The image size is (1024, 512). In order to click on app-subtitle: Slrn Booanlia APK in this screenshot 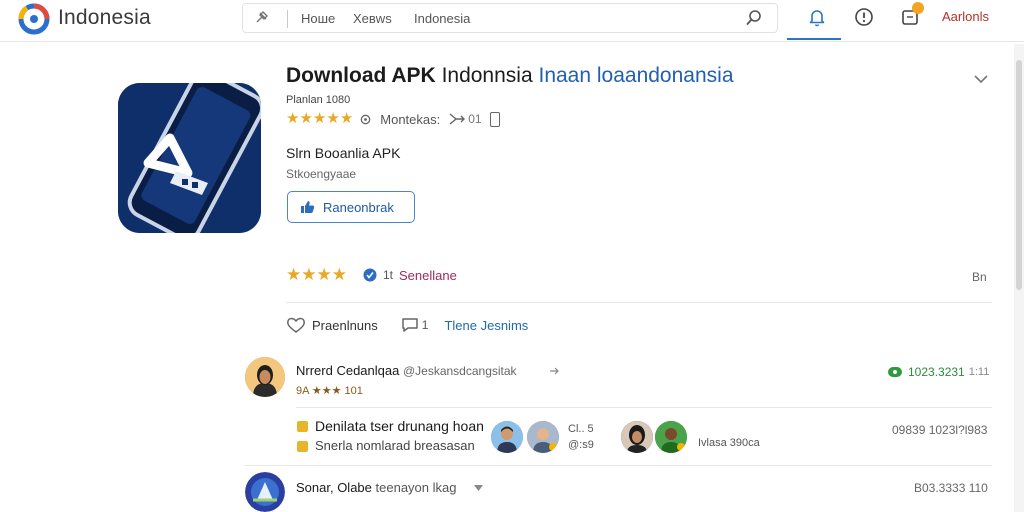, I will do `click(343, 153)`.